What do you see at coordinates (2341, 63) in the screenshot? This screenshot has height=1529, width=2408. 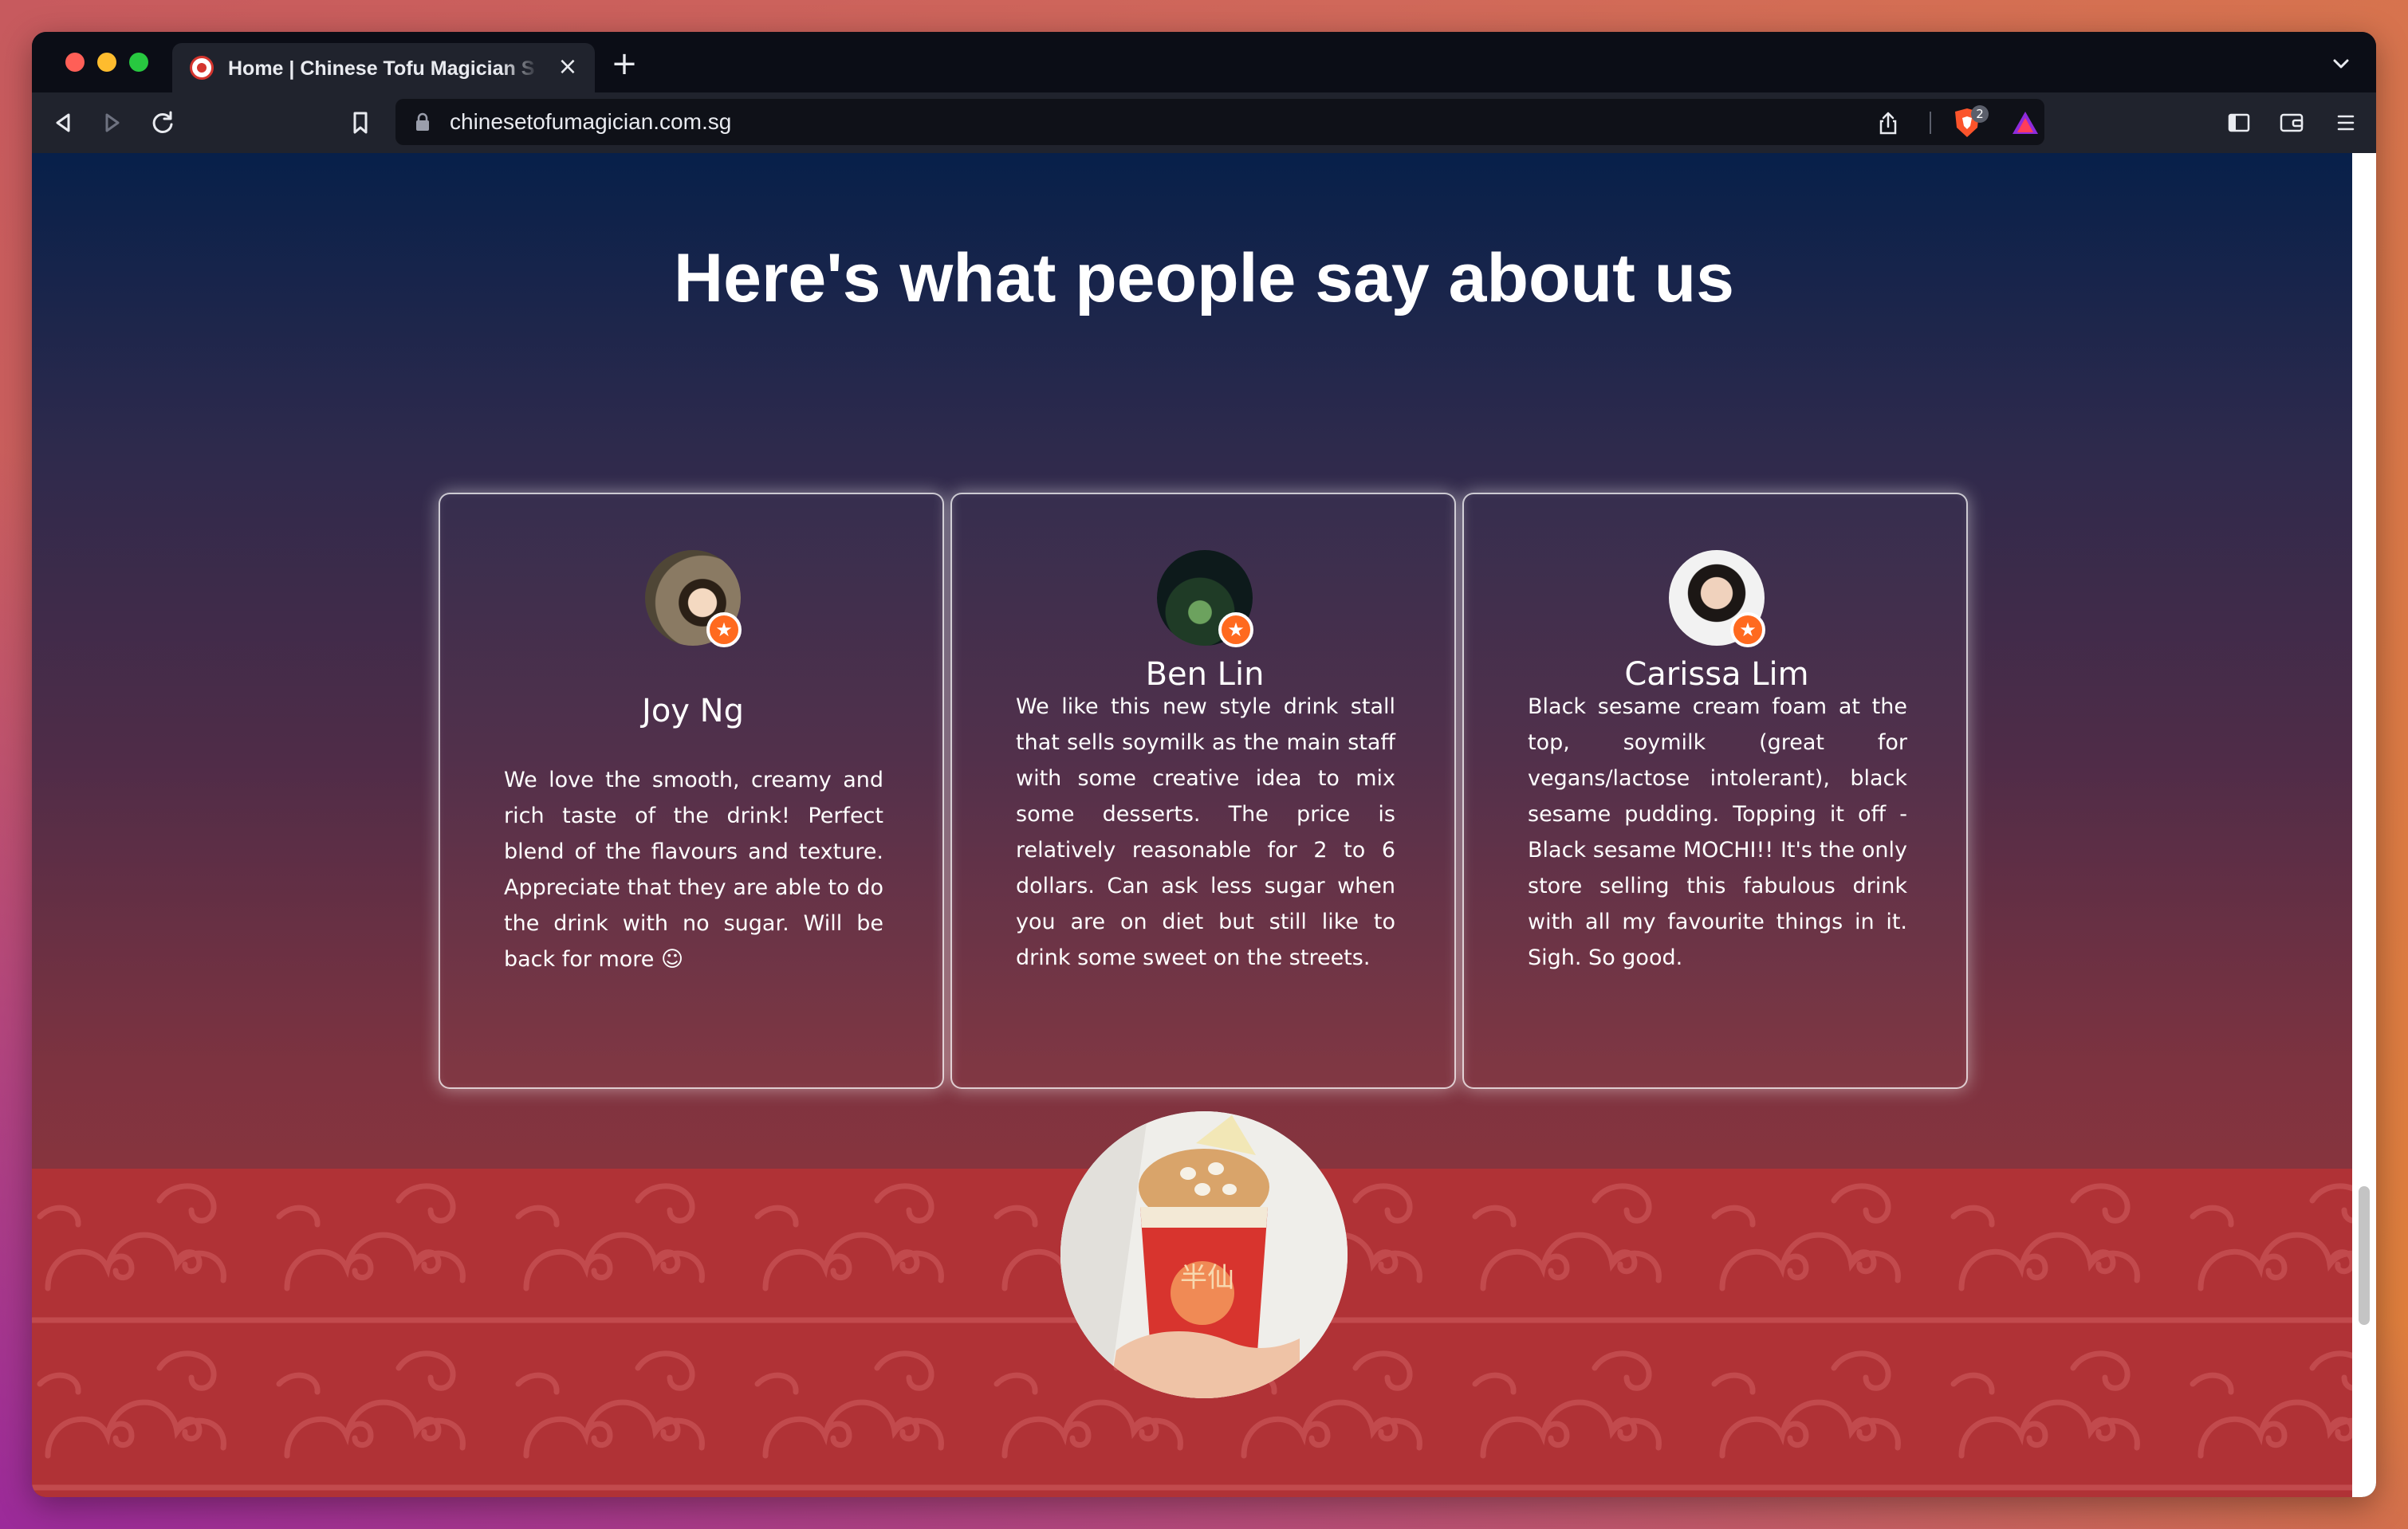 I see `chevron-down-icon` at bounding box center [2341, 63].